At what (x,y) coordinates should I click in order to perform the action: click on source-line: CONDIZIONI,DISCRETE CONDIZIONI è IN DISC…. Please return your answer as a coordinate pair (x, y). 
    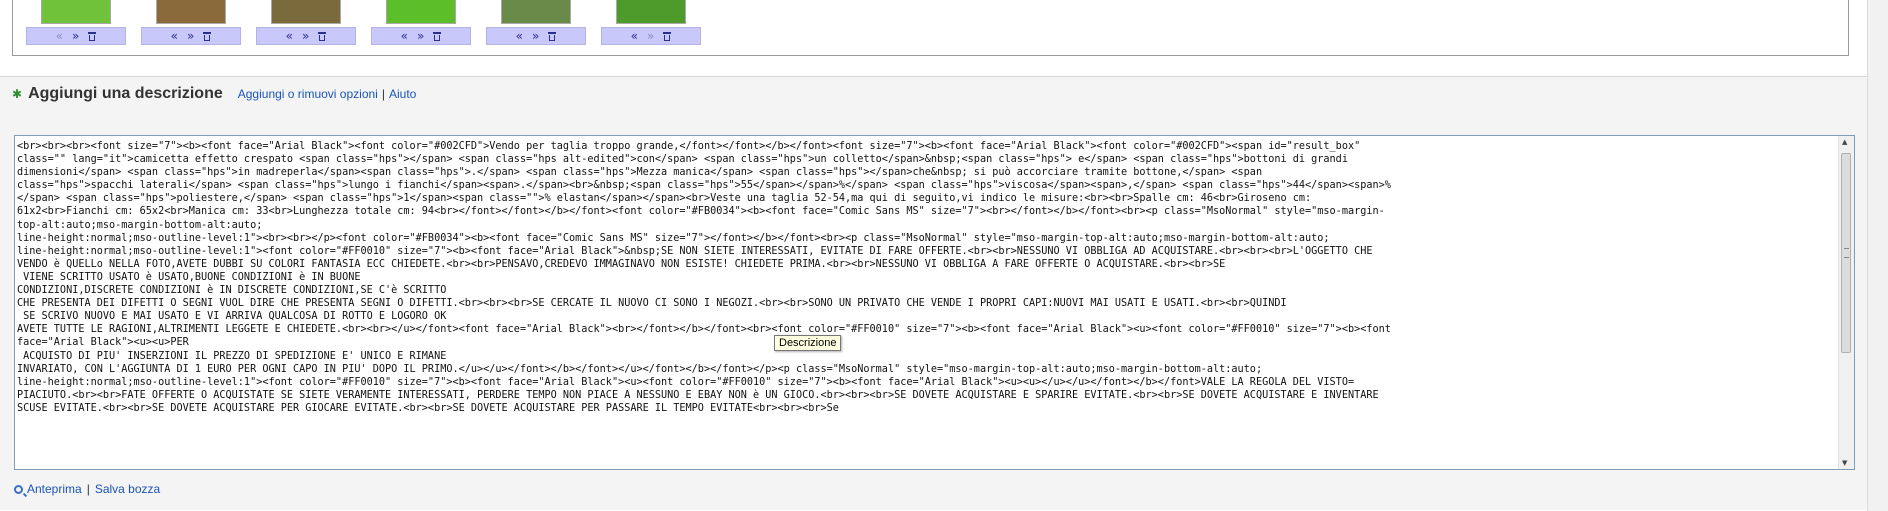
    Looking at the image, I should click on (232, 291).